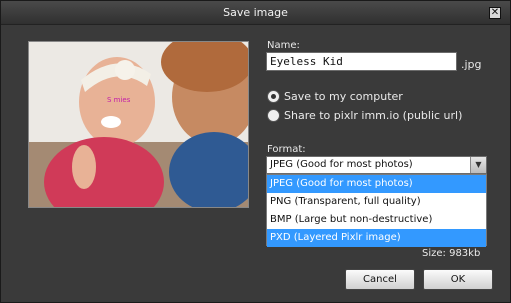 This screenshot has height=303, width=511. I want to click on format-option-bmp: BMP (Large but non-destructive), so click(376, 220).